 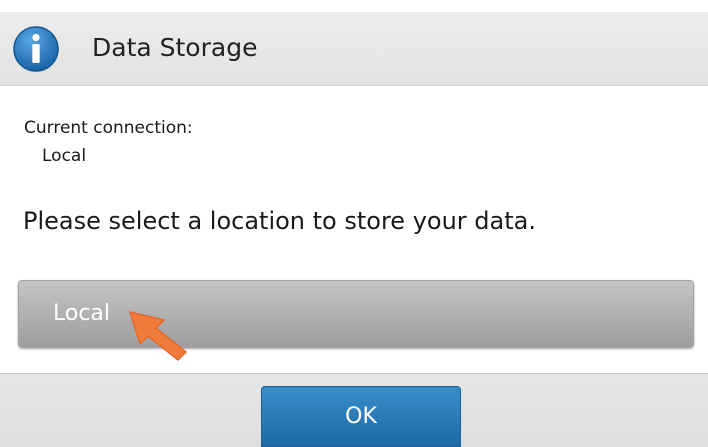 I want to click on current-connection-label: Current connection:, so click(x=108, y=128).